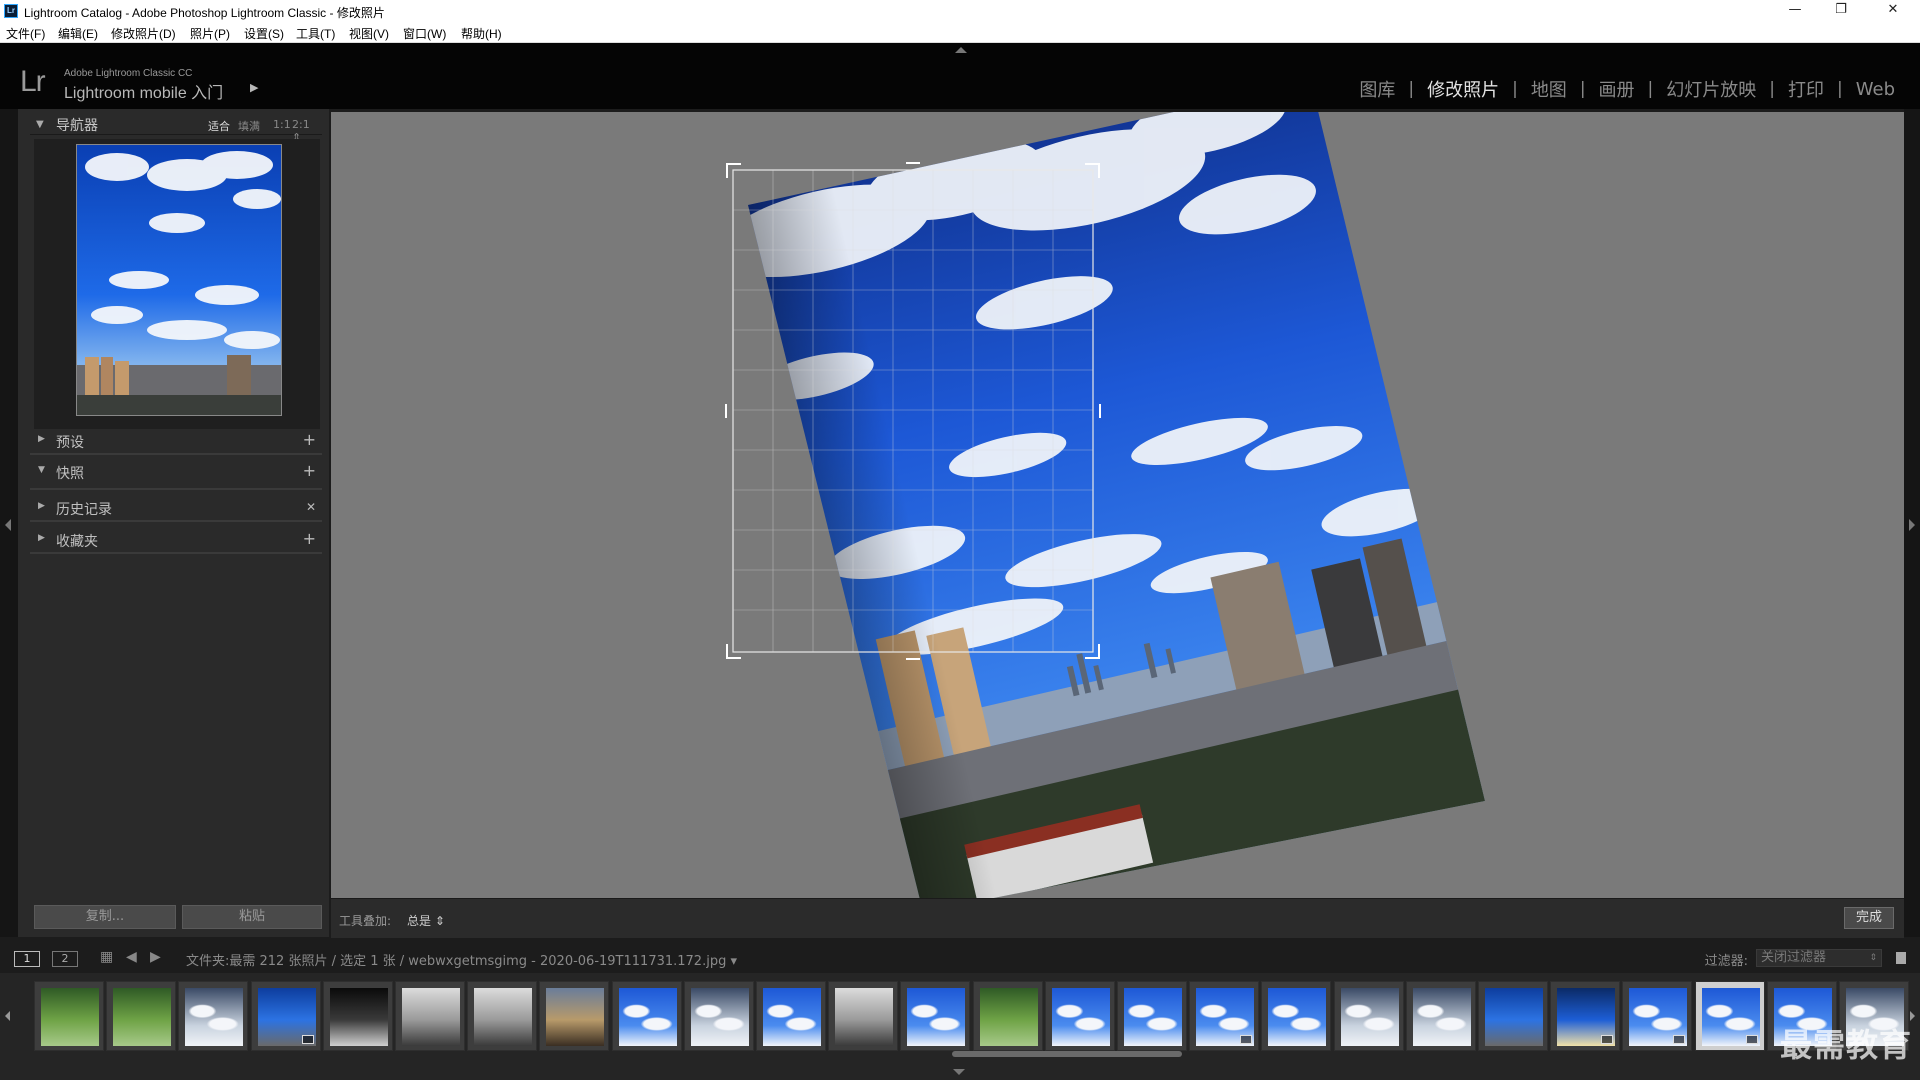  I want to click on module-web: Web, so click(1875, 89).